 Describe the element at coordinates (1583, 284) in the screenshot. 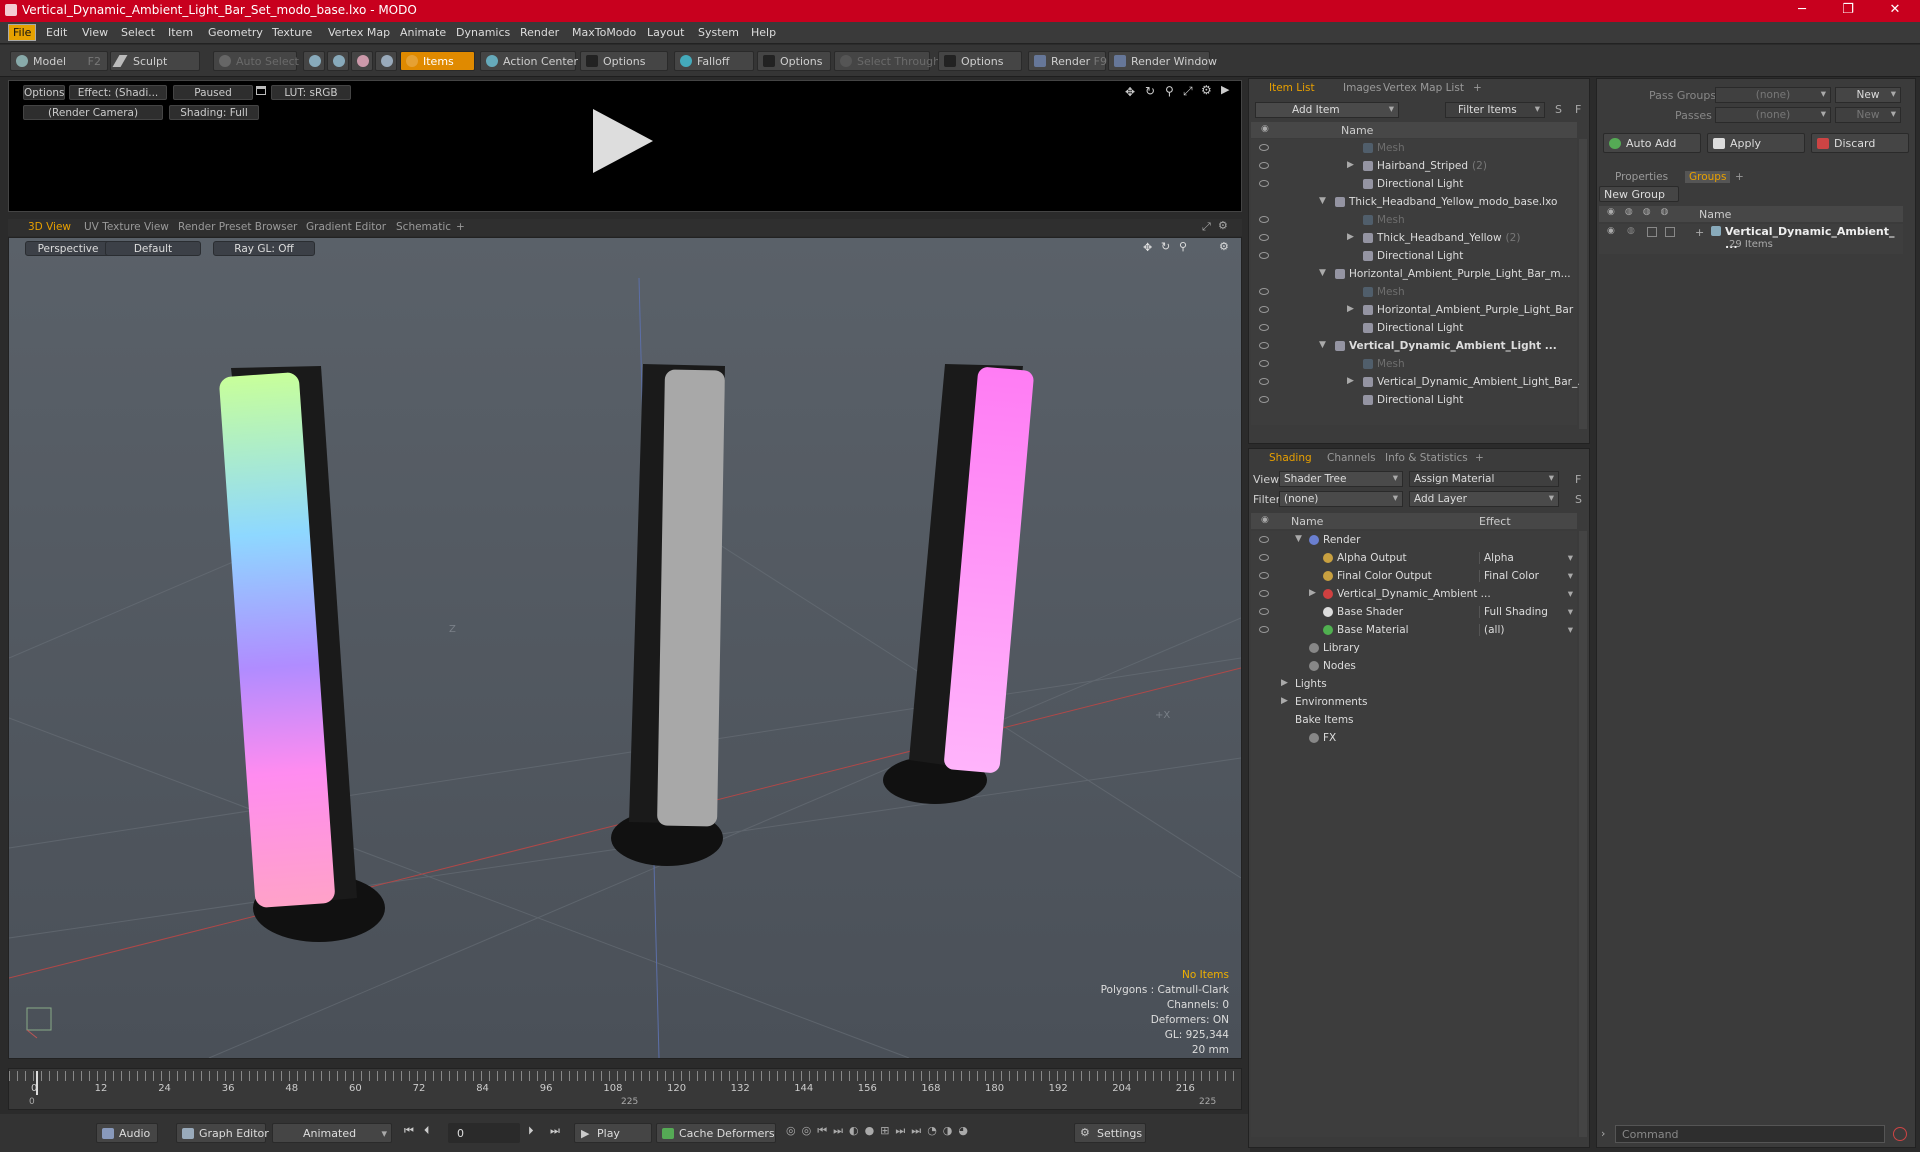

I see `item-list-scrollbar` at that location.